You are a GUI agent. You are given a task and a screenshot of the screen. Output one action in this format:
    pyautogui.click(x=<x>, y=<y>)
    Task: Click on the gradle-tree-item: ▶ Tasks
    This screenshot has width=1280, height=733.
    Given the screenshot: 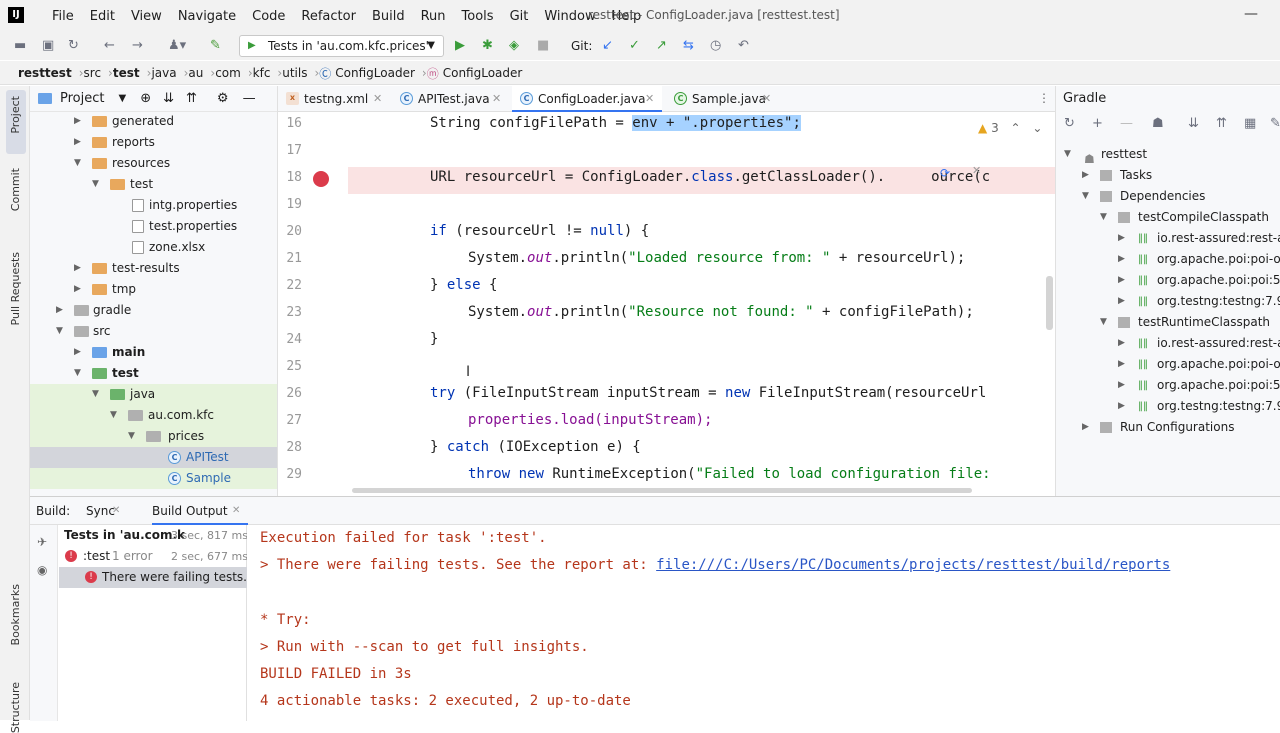 What is the action you would take?
    pyautogui.click(x=1168, y=175)
    